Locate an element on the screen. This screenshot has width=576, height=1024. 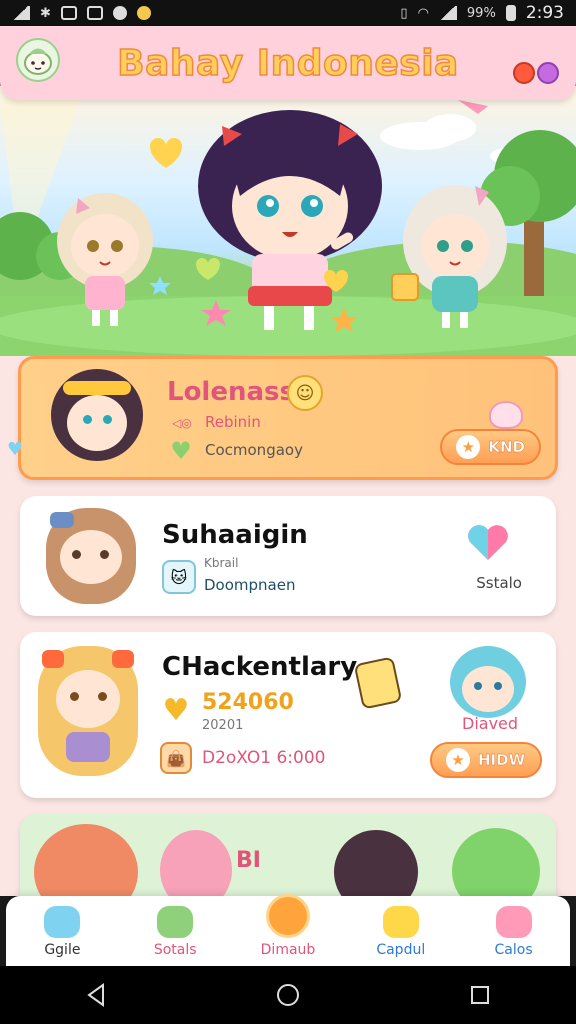
cat-icon: 🐱 is located at coordinates (179, 577).